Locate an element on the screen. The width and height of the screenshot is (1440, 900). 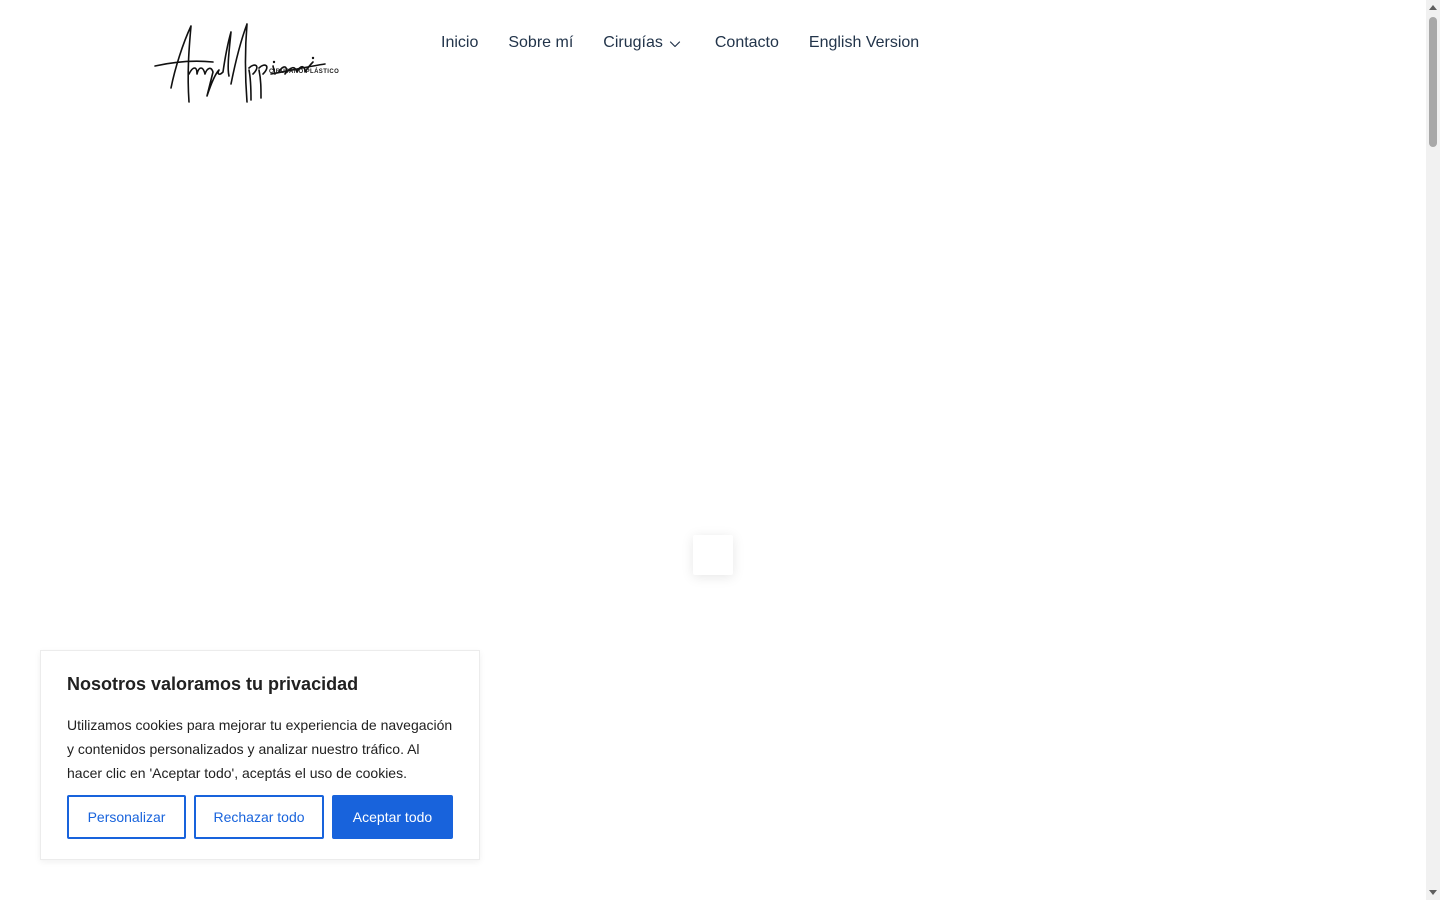
nav-item-label: Inicio is located at coordinates (460, 42).